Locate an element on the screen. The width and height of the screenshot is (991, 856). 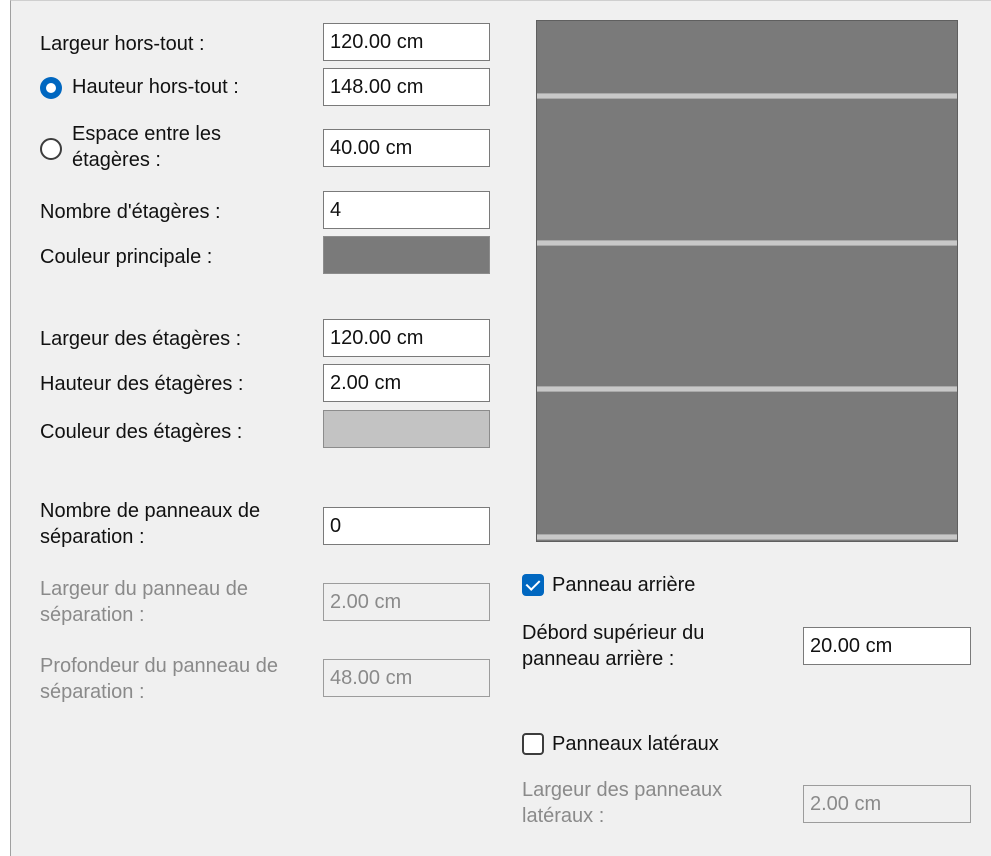
side-panels-checkbox is located at coordinates (533, 744).